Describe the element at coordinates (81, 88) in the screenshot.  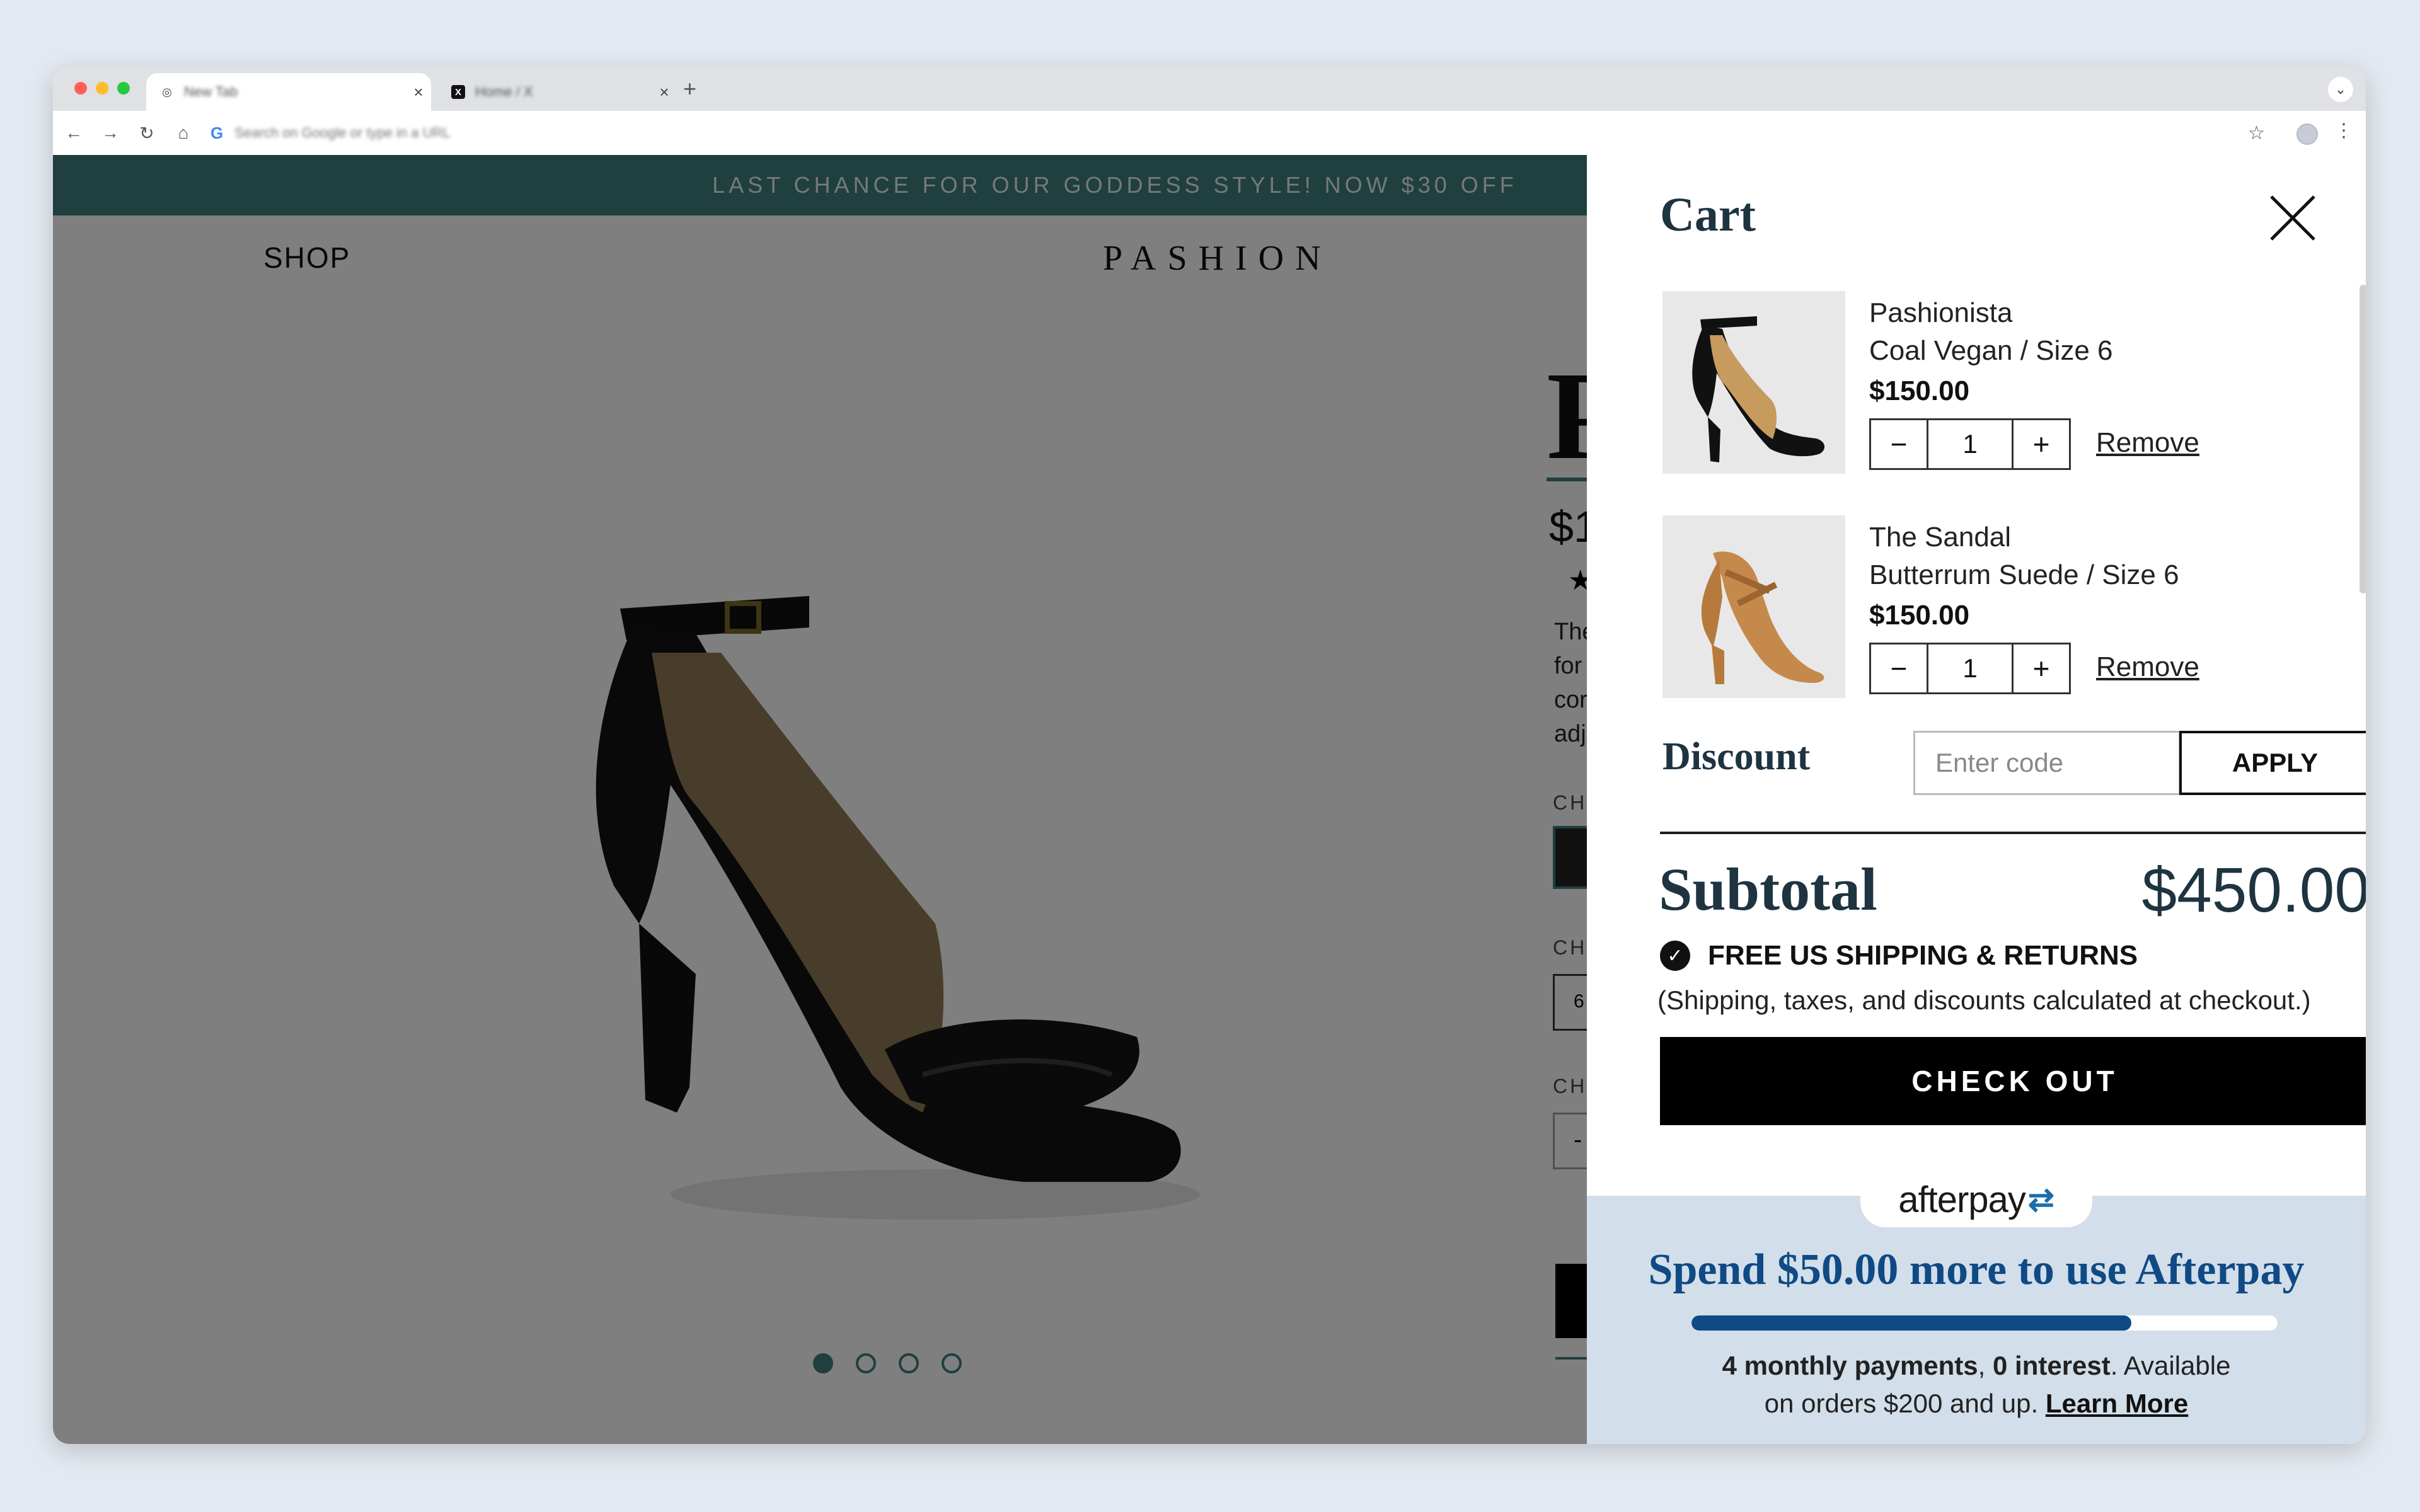
I see `close-window-button` at that location.